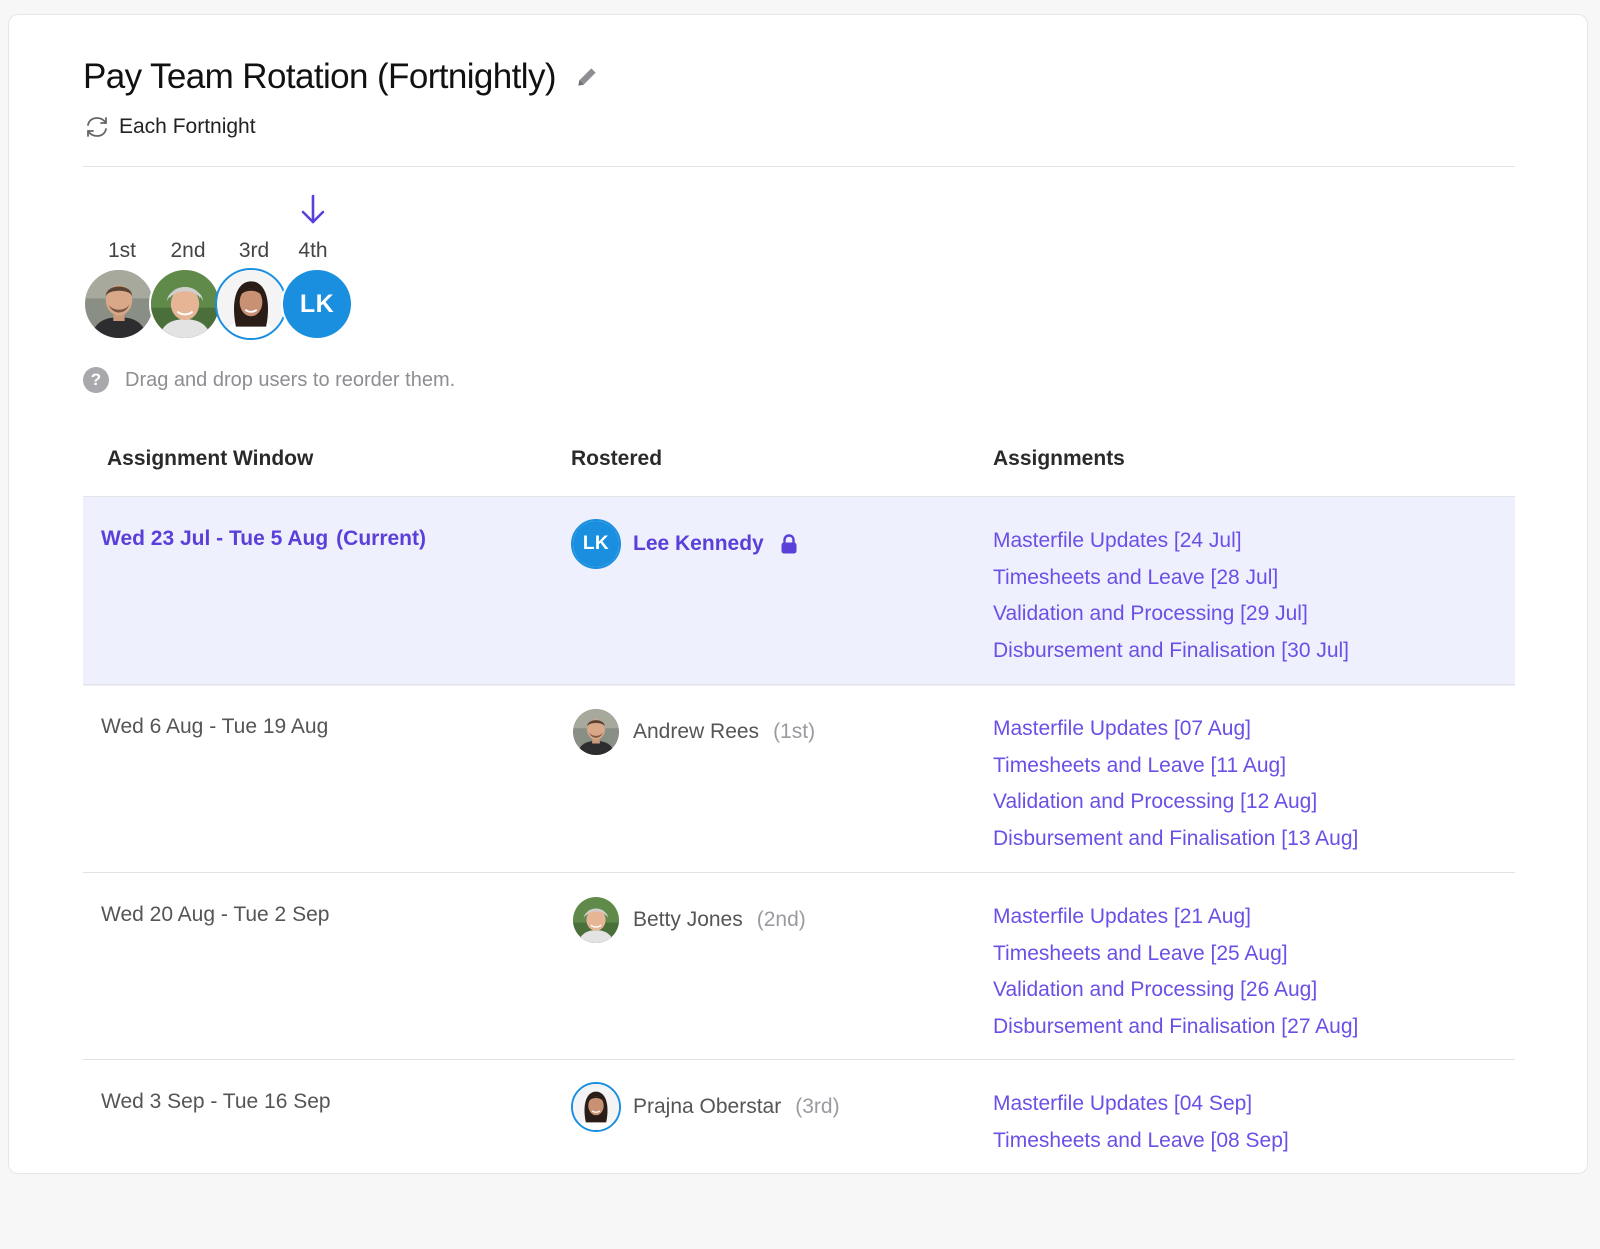 The width and height of the screenshot is (1600, 1249). What do you see at coordinates (1175, 917) in the screenshot?
I see `assignment-link: Masterfile Updates [21 Aug]` at bounding box center [1175, 917].